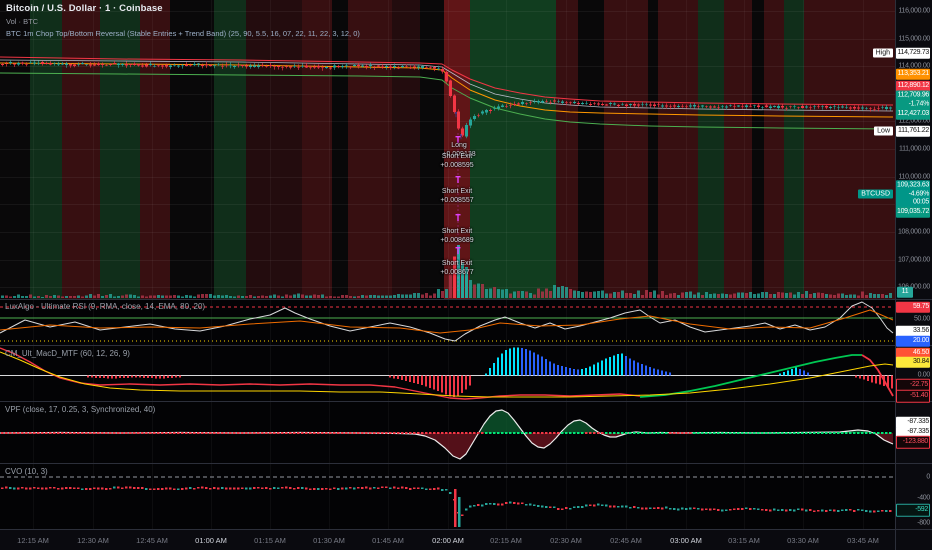 The width and height of the screenshot is (932, 550). I want to click on cvo-tick-label: 0, so click(928, 477).